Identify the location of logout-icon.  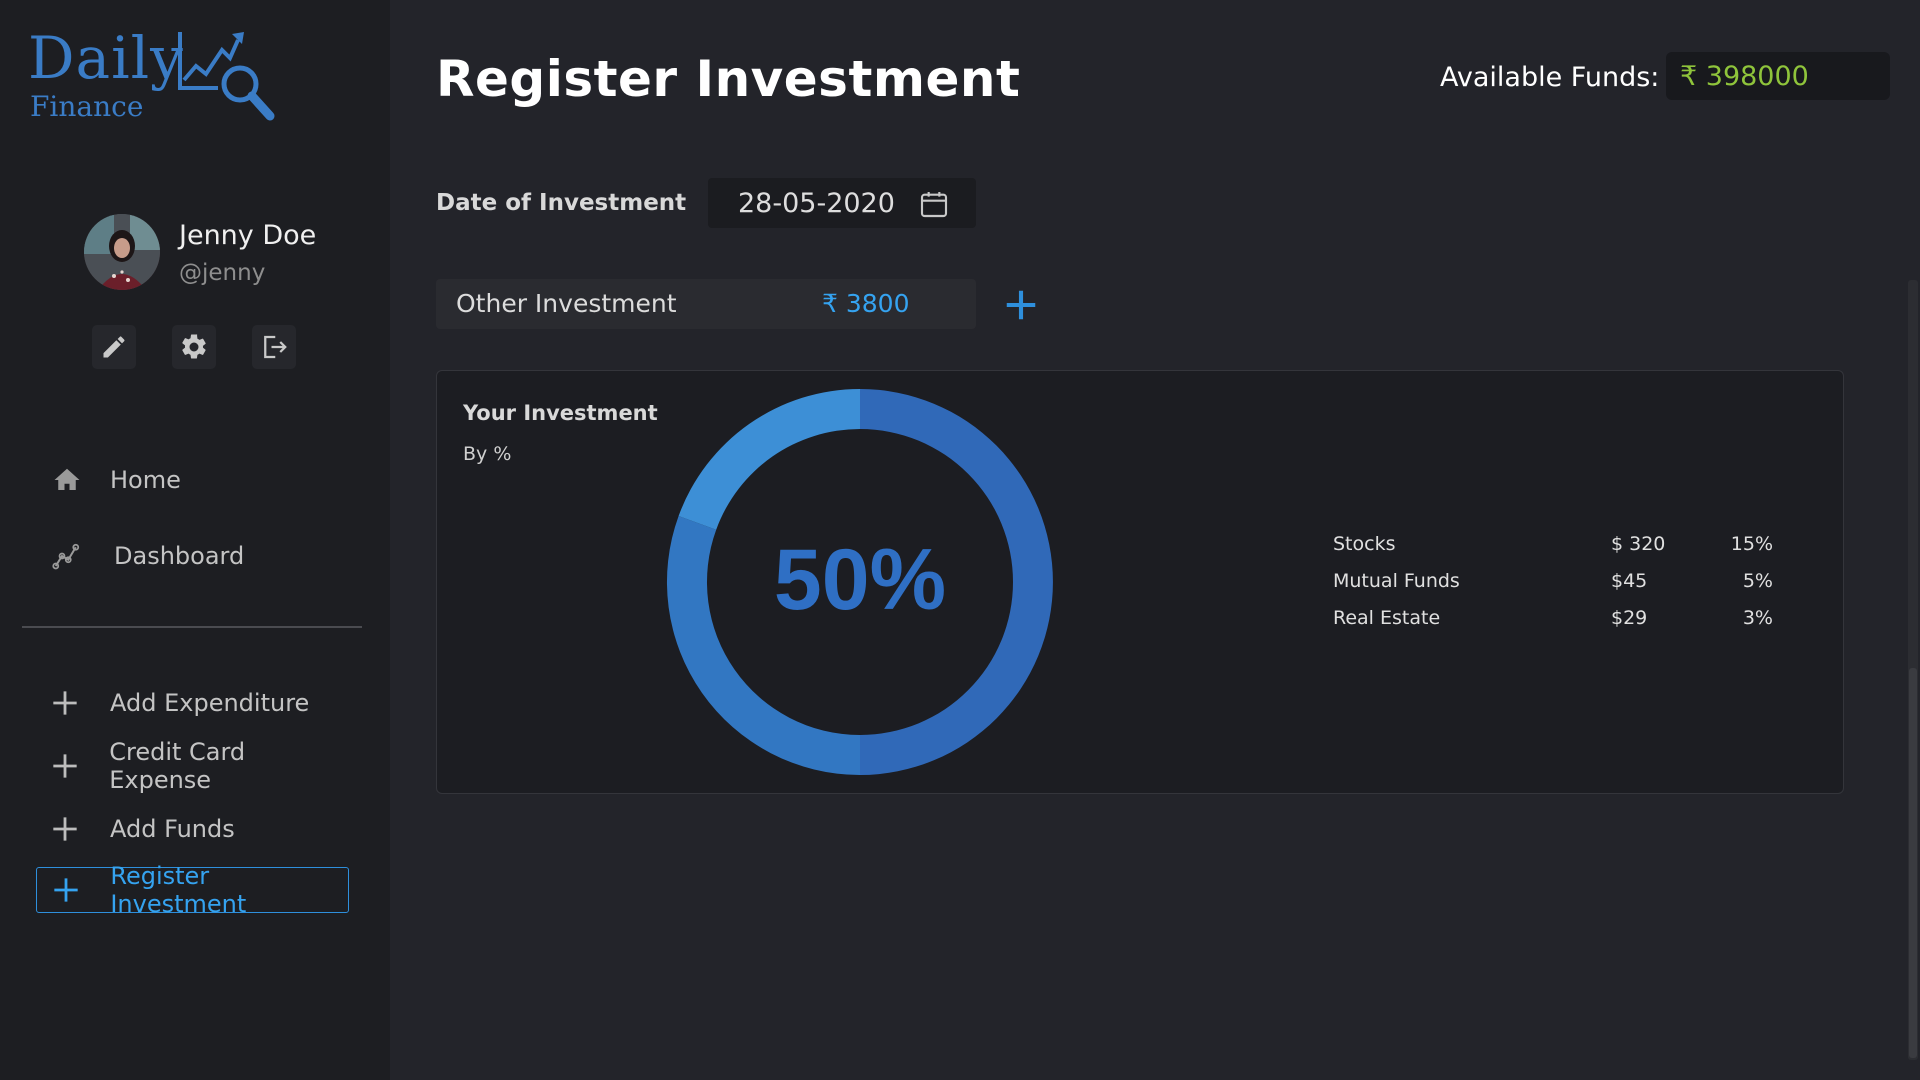
(275, 347).